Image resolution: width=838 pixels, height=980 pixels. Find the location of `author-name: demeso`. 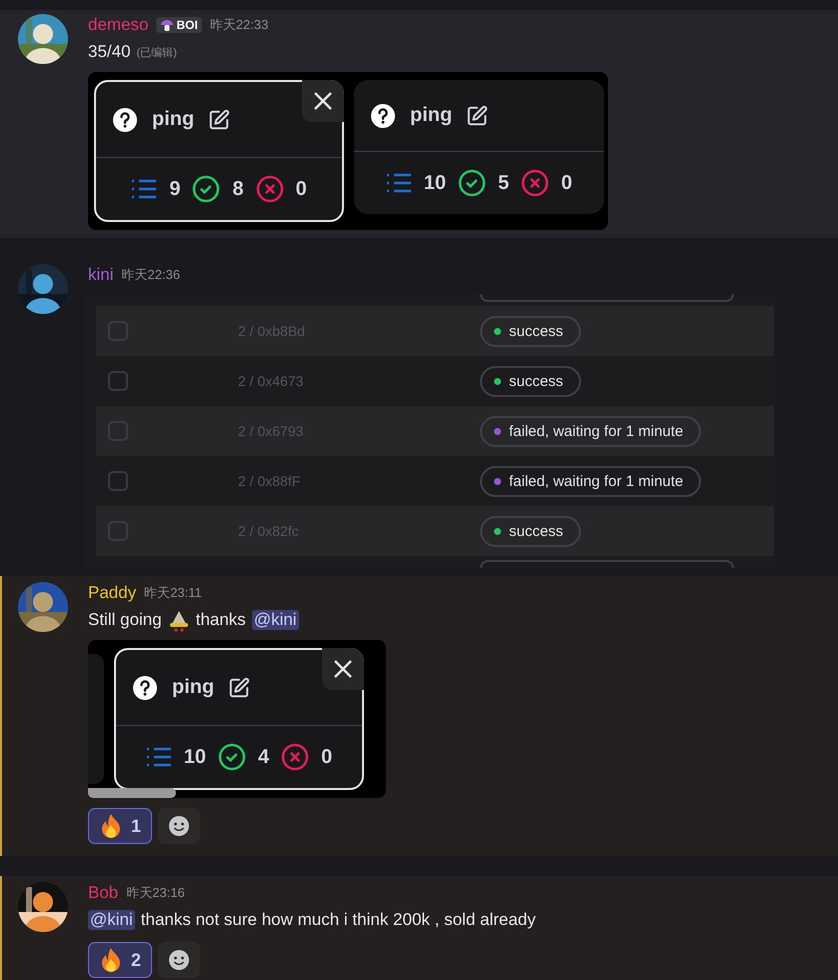

author-name: demeso is located at coordinates (118, 25).